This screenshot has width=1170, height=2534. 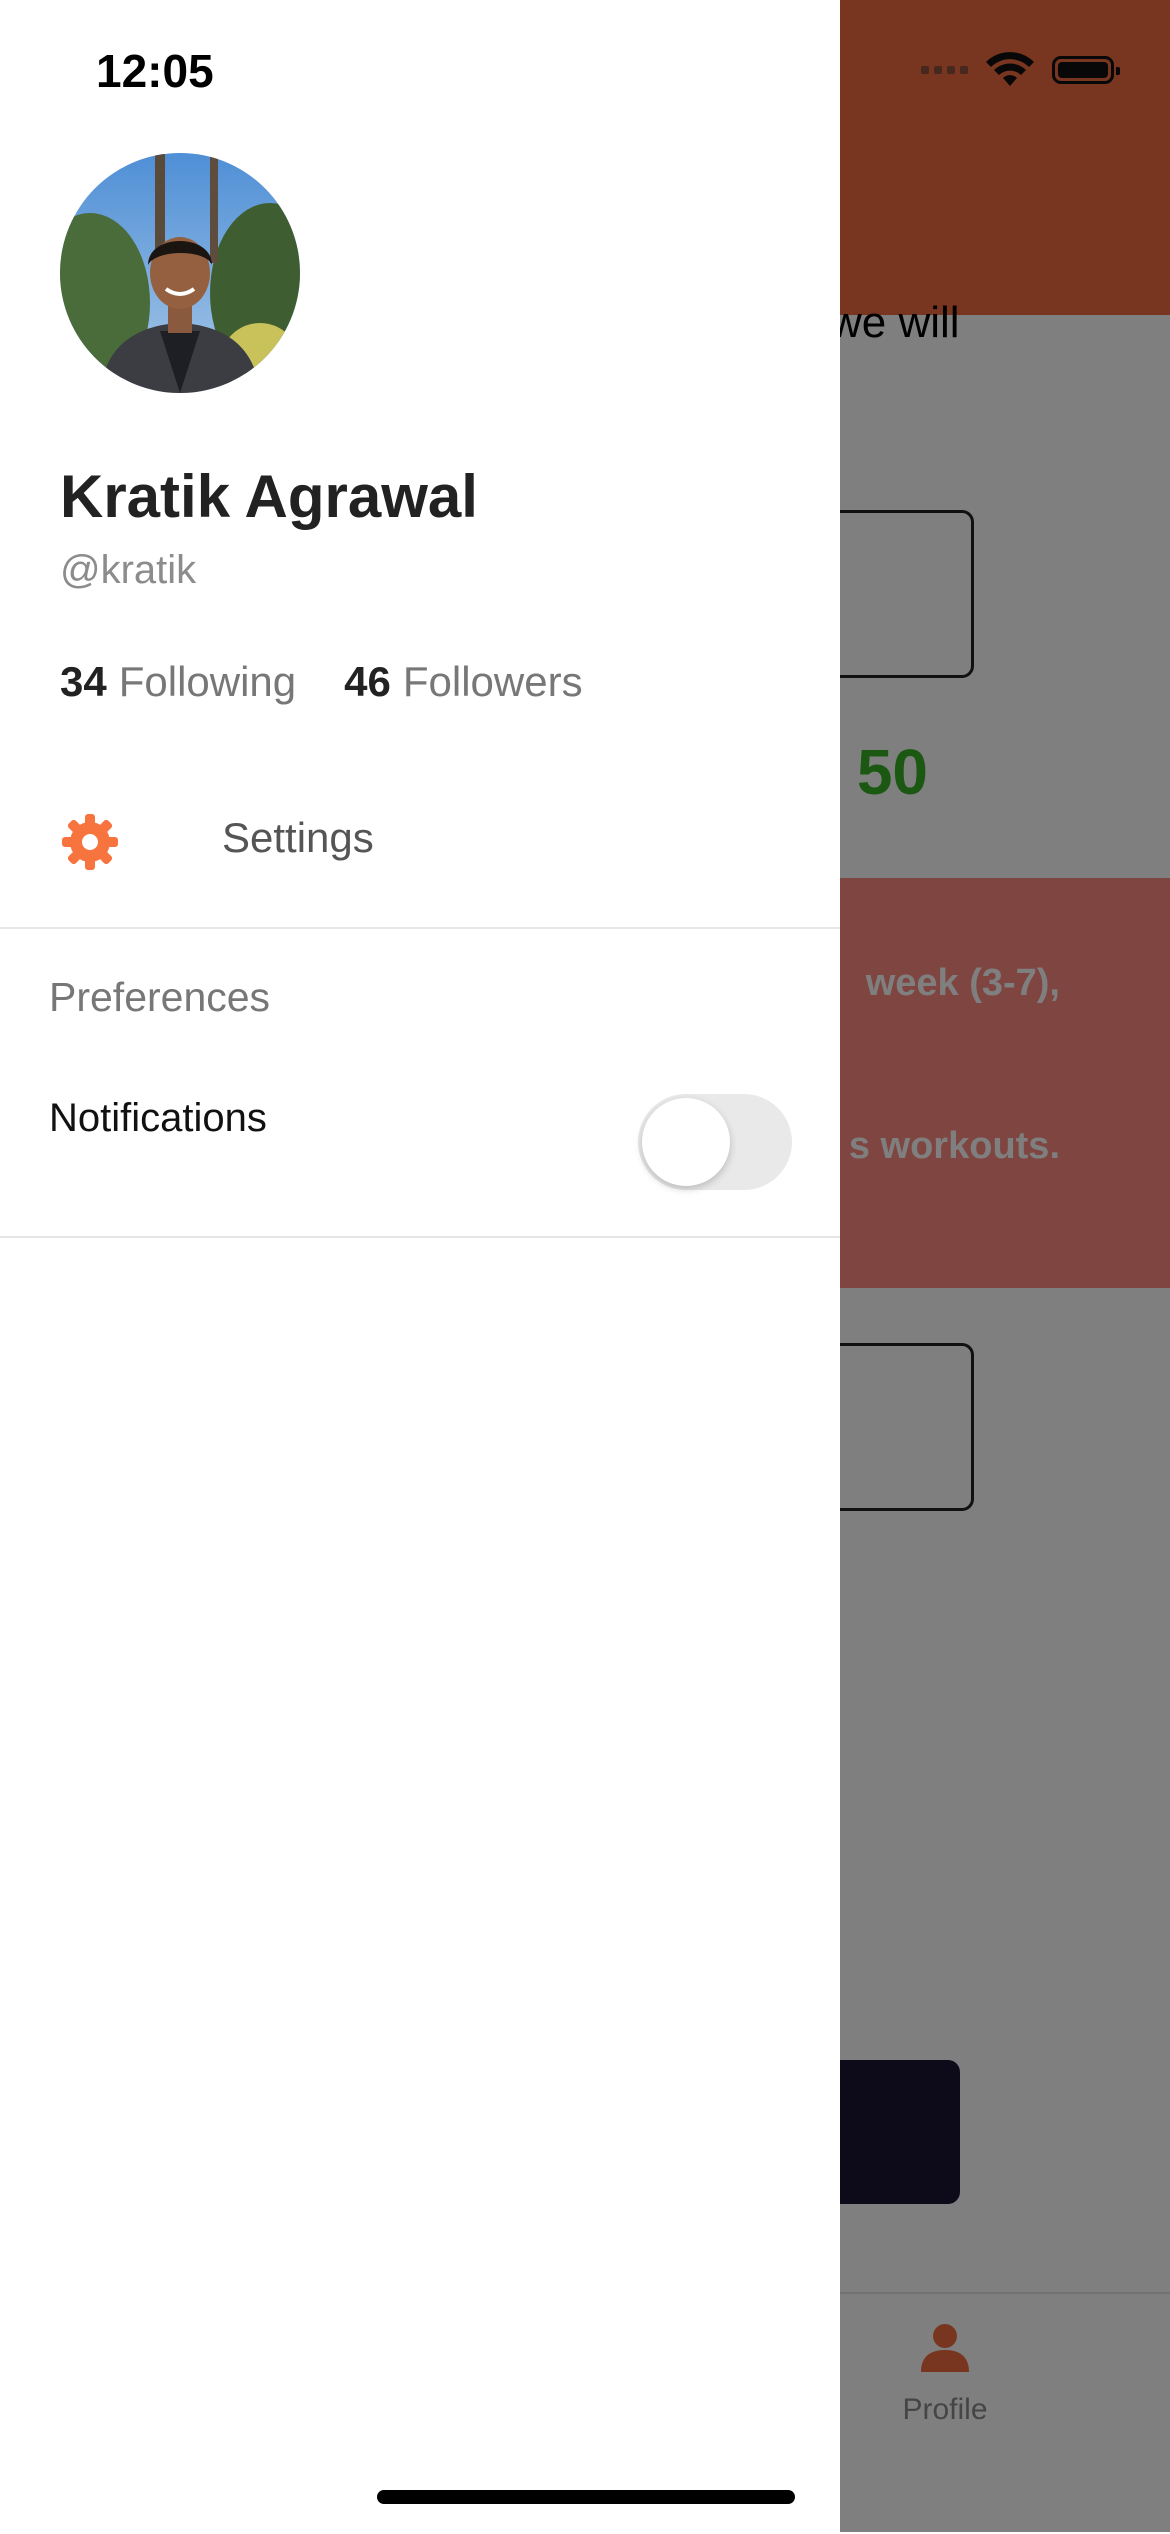 I want to click on following-count: 34, so click(x=83, y=681).